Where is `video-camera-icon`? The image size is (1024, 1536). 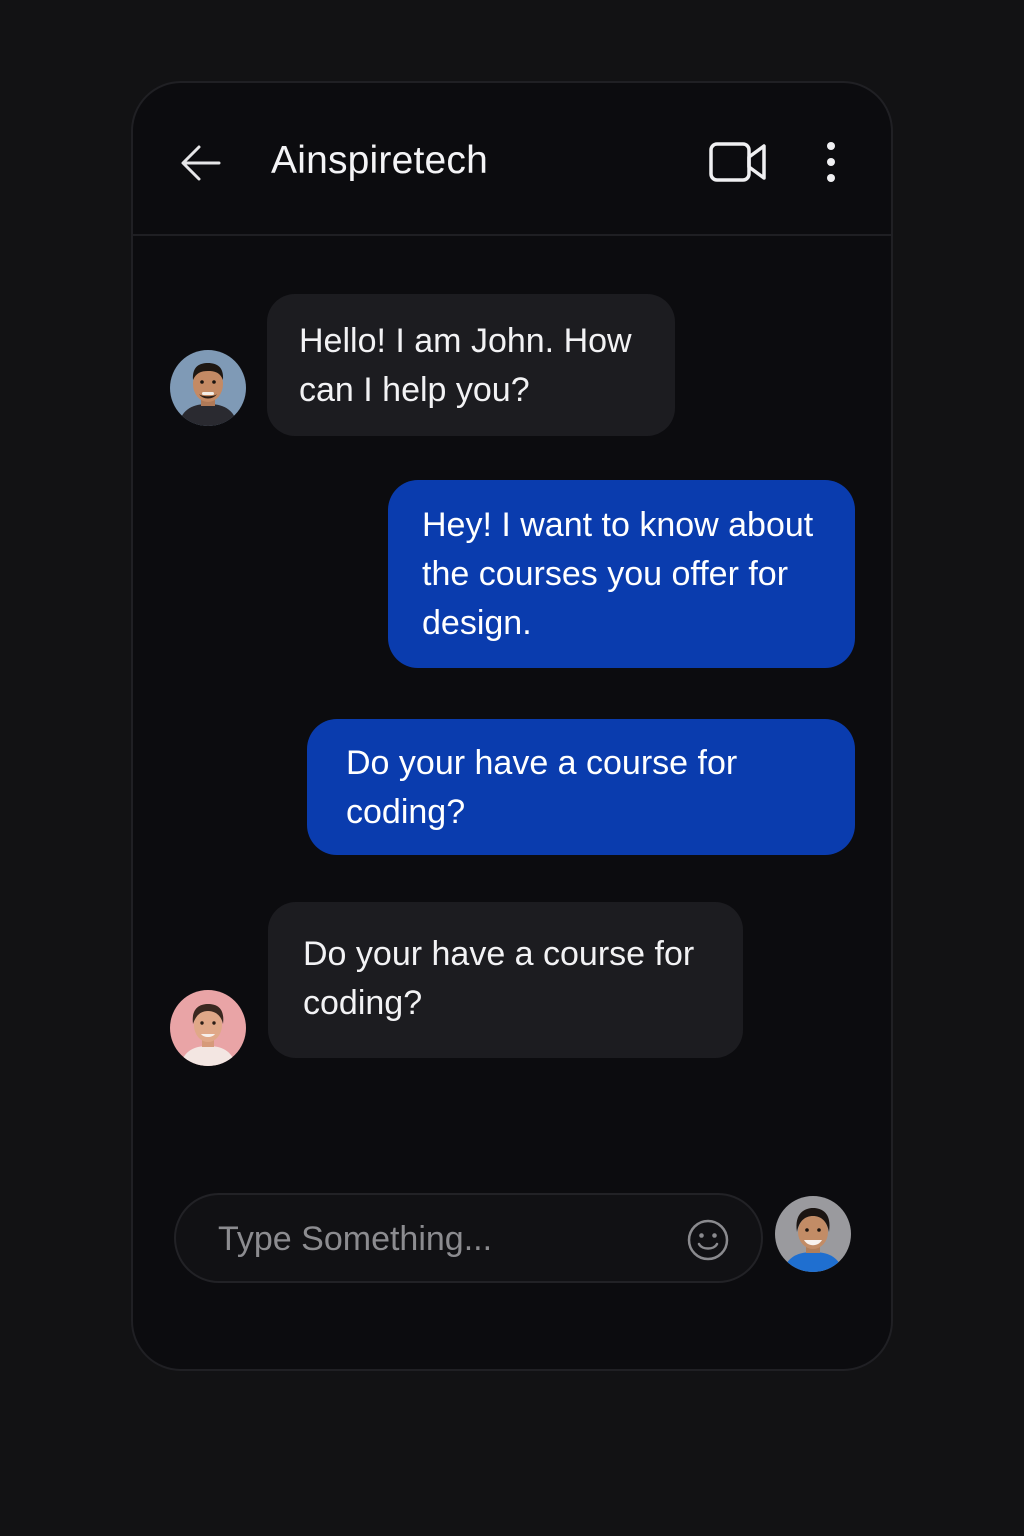 video-camera-icon is located at coordinates (737, 162).